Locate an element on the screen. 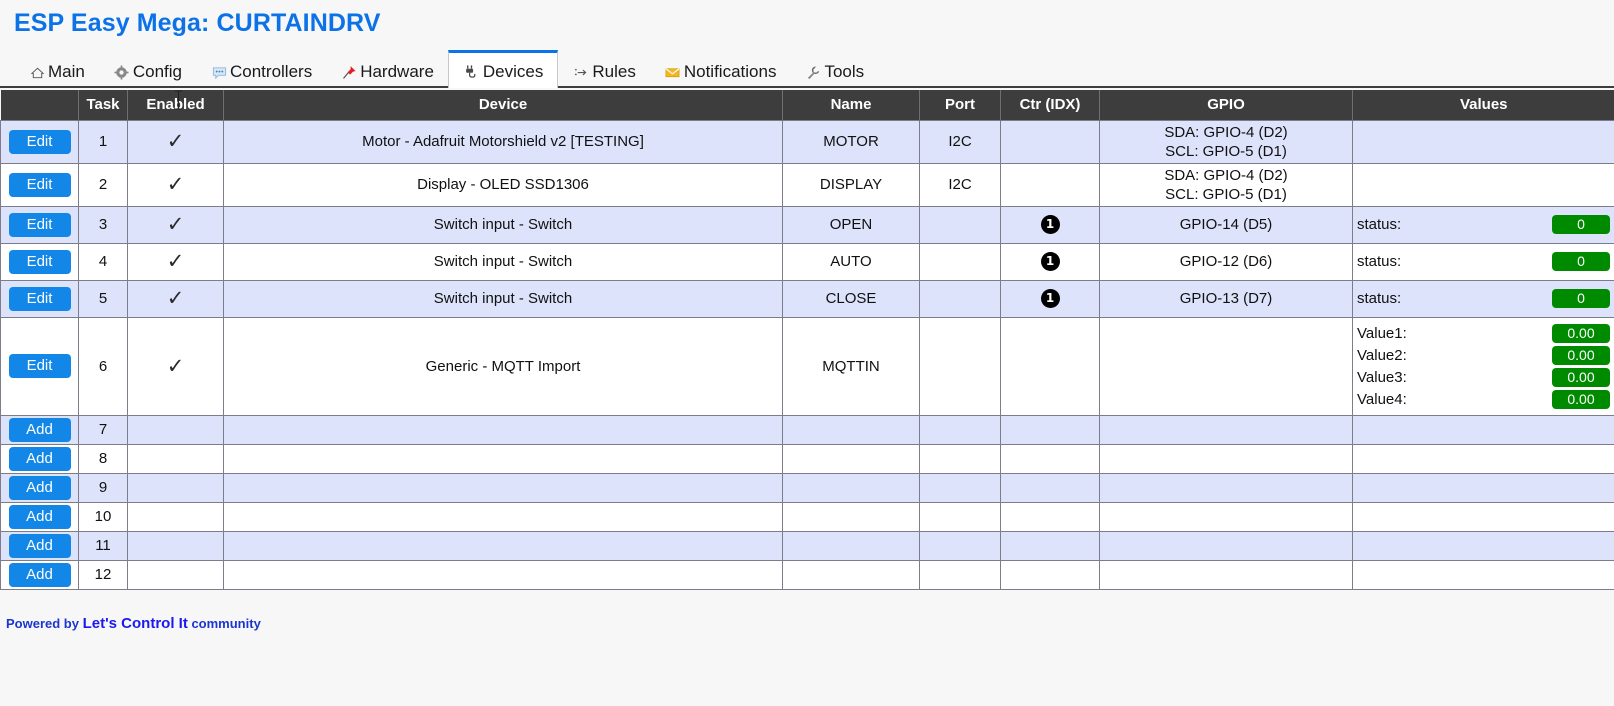 The image size is (1614, 706). column-header-enabled: Enabled is located at coordinates (175, 105).